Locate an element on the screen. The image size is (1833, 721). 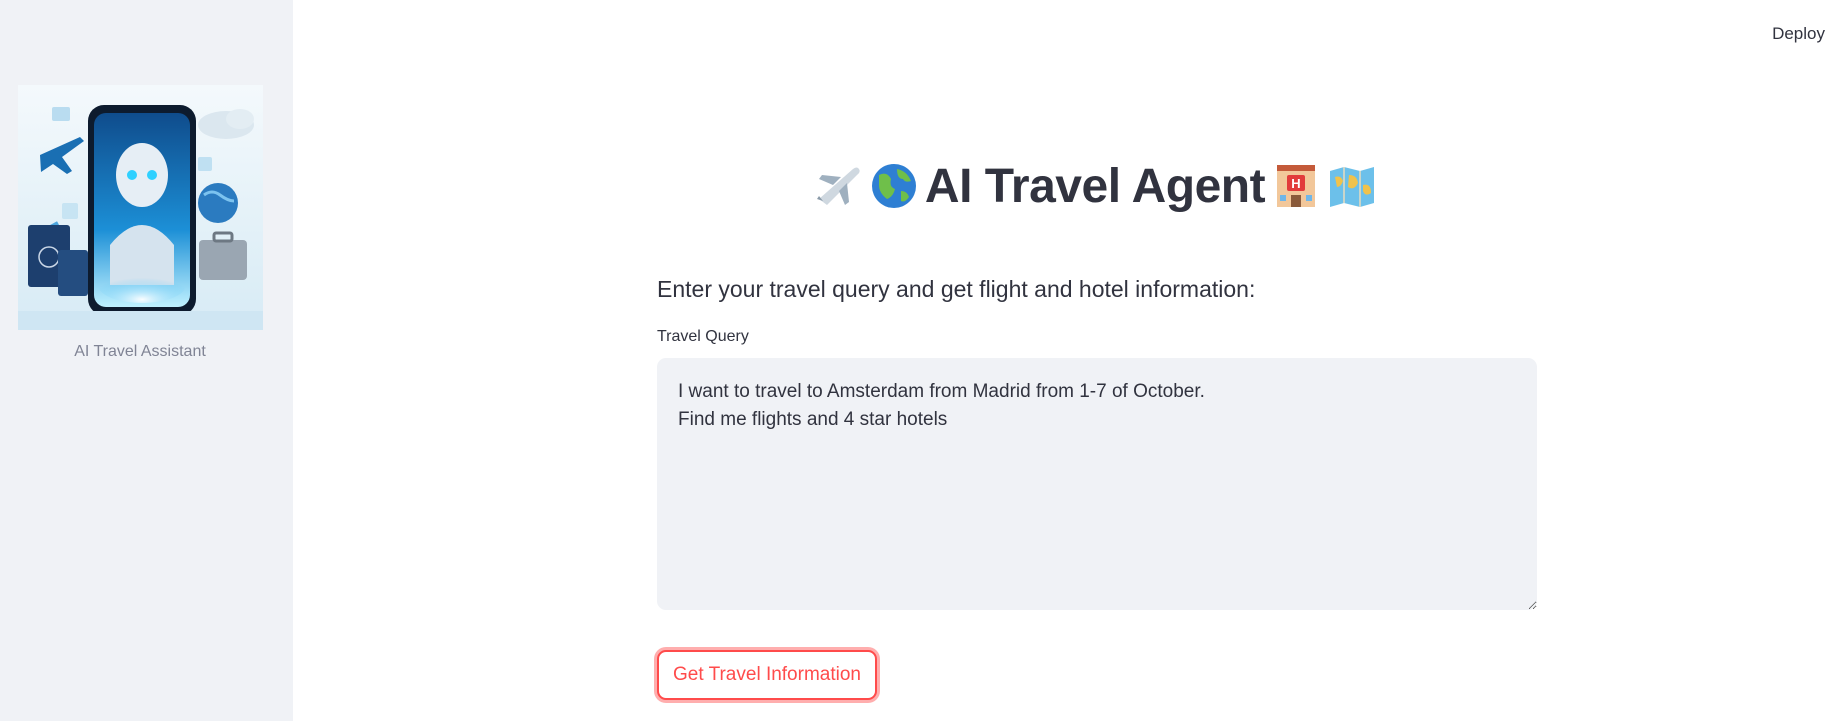
sidebar-image is located at coordinates (140, 207).